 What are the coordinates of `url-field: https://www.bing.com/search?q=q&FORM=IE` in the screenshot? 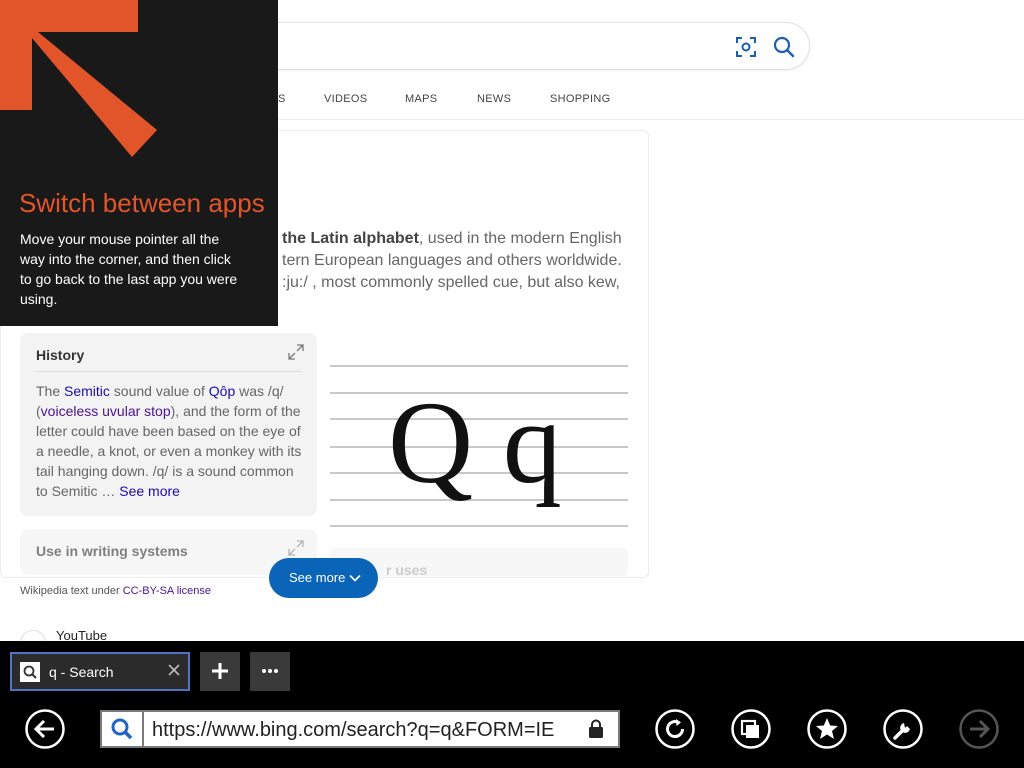 It's located at (362, 730).